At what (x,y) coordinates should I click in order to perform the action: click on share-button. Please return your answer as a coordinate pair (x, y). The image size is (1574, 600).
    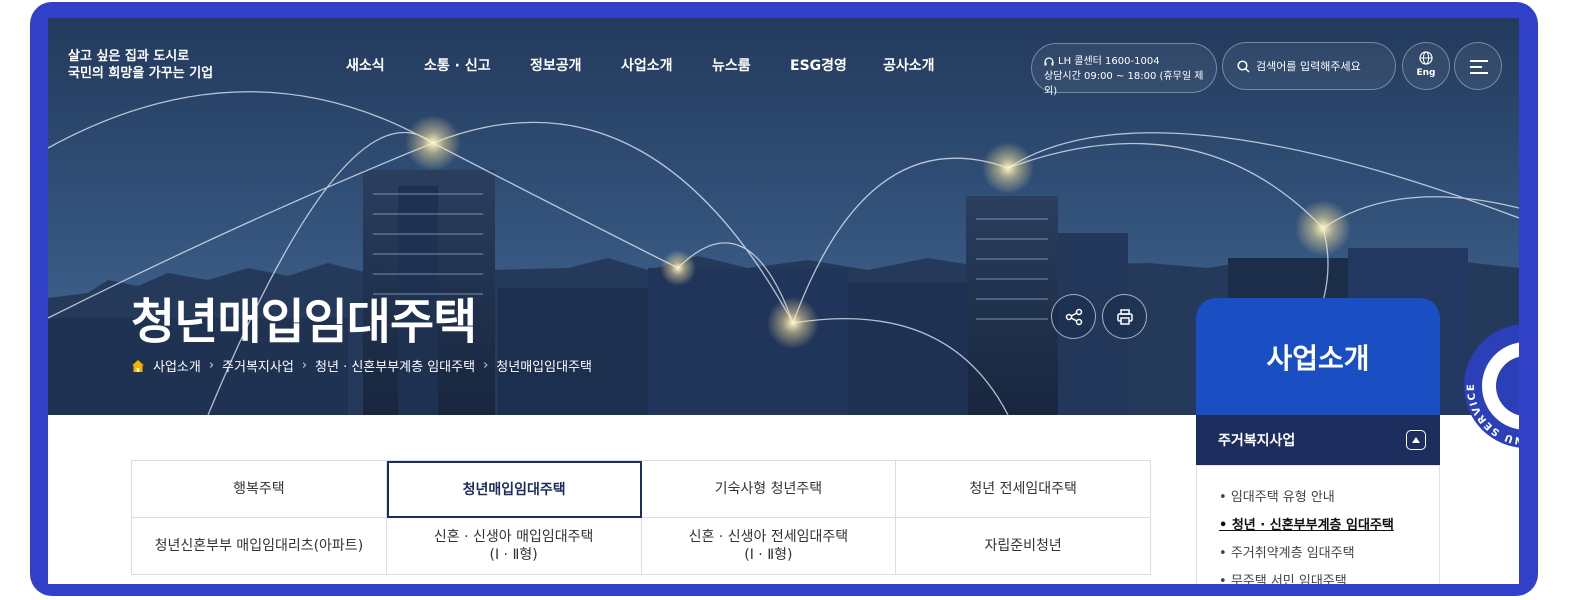
    Looking at the image, I should click on (1073, 316).